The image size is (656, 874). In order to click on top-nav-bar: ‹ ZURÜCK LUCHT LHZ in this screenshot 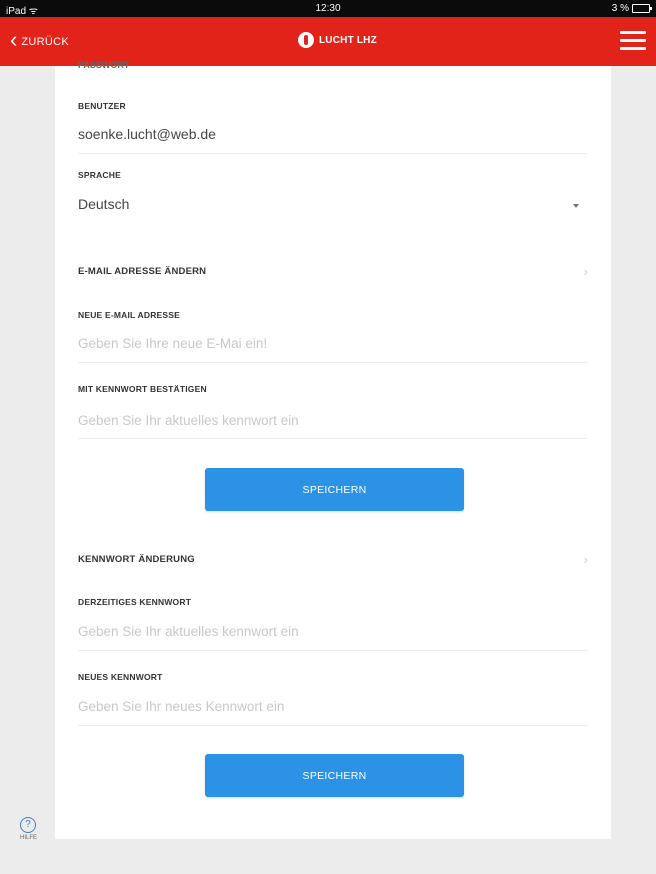, I will do `click(328, 41)`.